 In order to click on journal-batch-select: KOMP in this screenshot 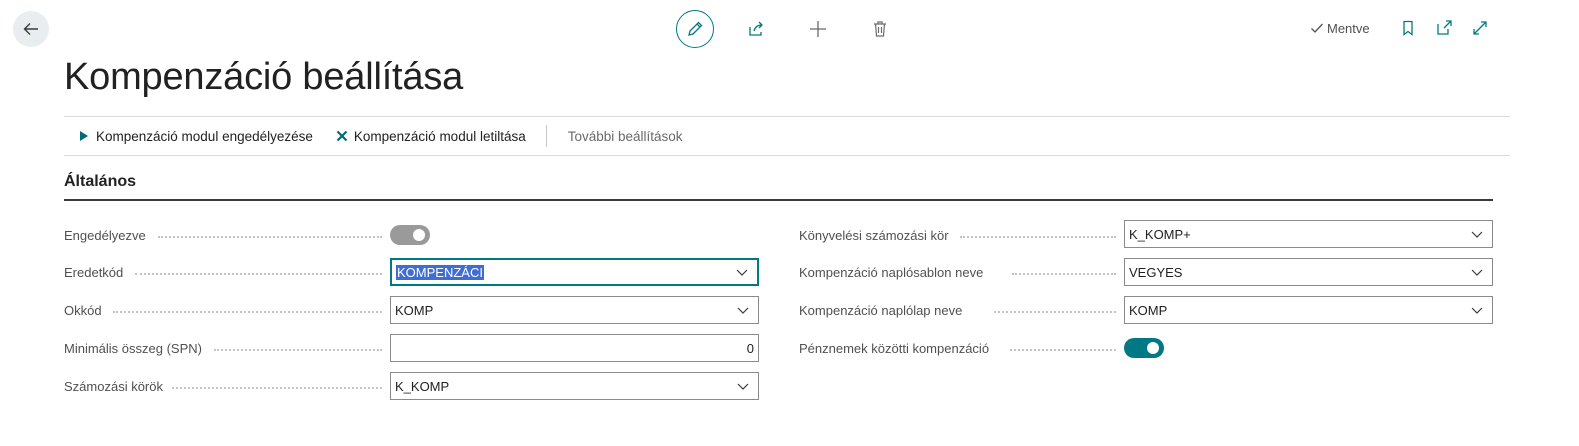, I will do `click(1308, 310)`.